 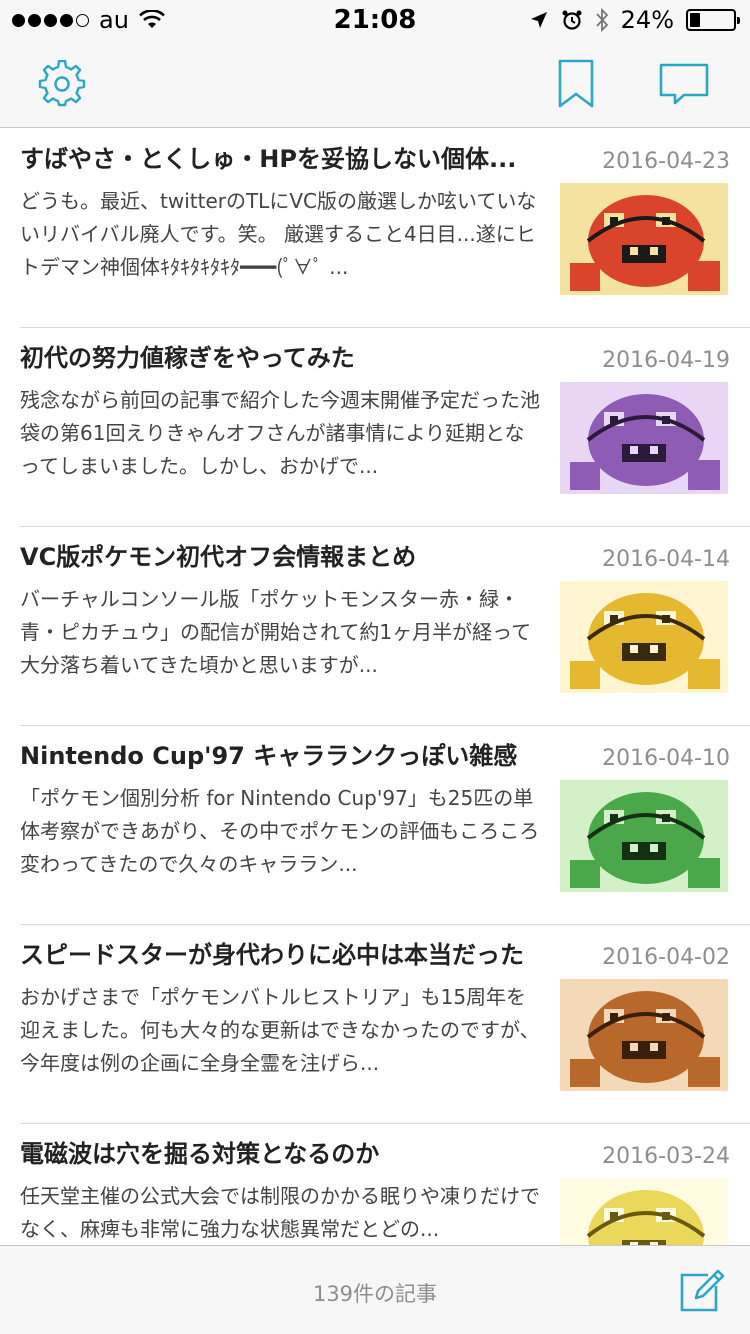 I want to click on article-title: Nintendo Cup'97 キャラランクっぽい雑感, so click(x=269, y=756).